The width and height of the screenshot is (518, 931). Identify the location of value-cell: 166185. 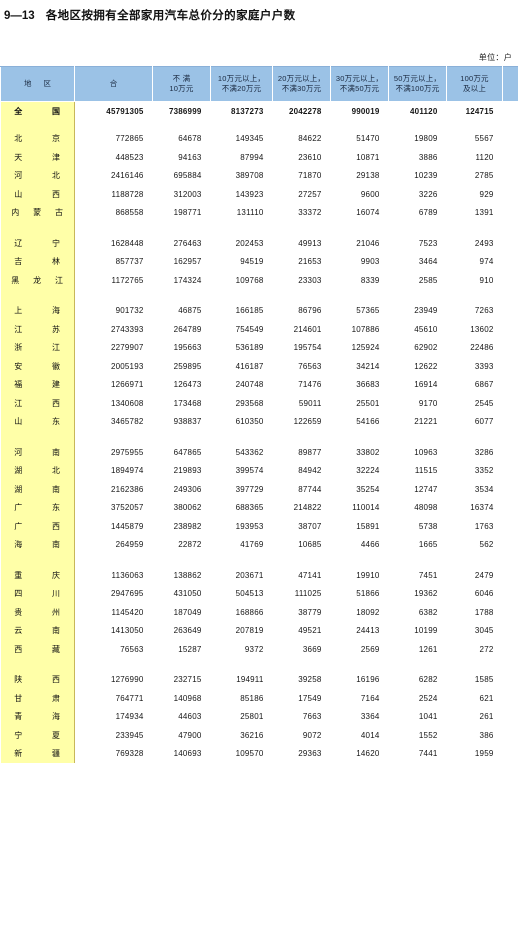
(249, 311).